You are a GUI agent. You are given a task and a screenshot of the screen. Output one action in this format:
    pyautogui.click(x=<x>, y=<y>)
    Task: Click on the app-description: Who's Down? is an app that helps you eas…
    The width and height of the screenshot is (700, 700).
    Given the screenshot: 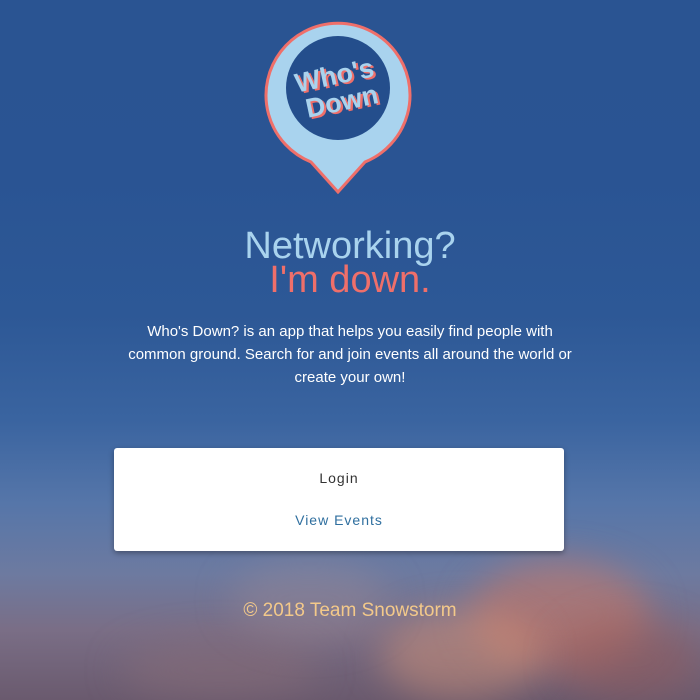 What is the action you would take?
    pyautogui.click(x=350, y=354)
    